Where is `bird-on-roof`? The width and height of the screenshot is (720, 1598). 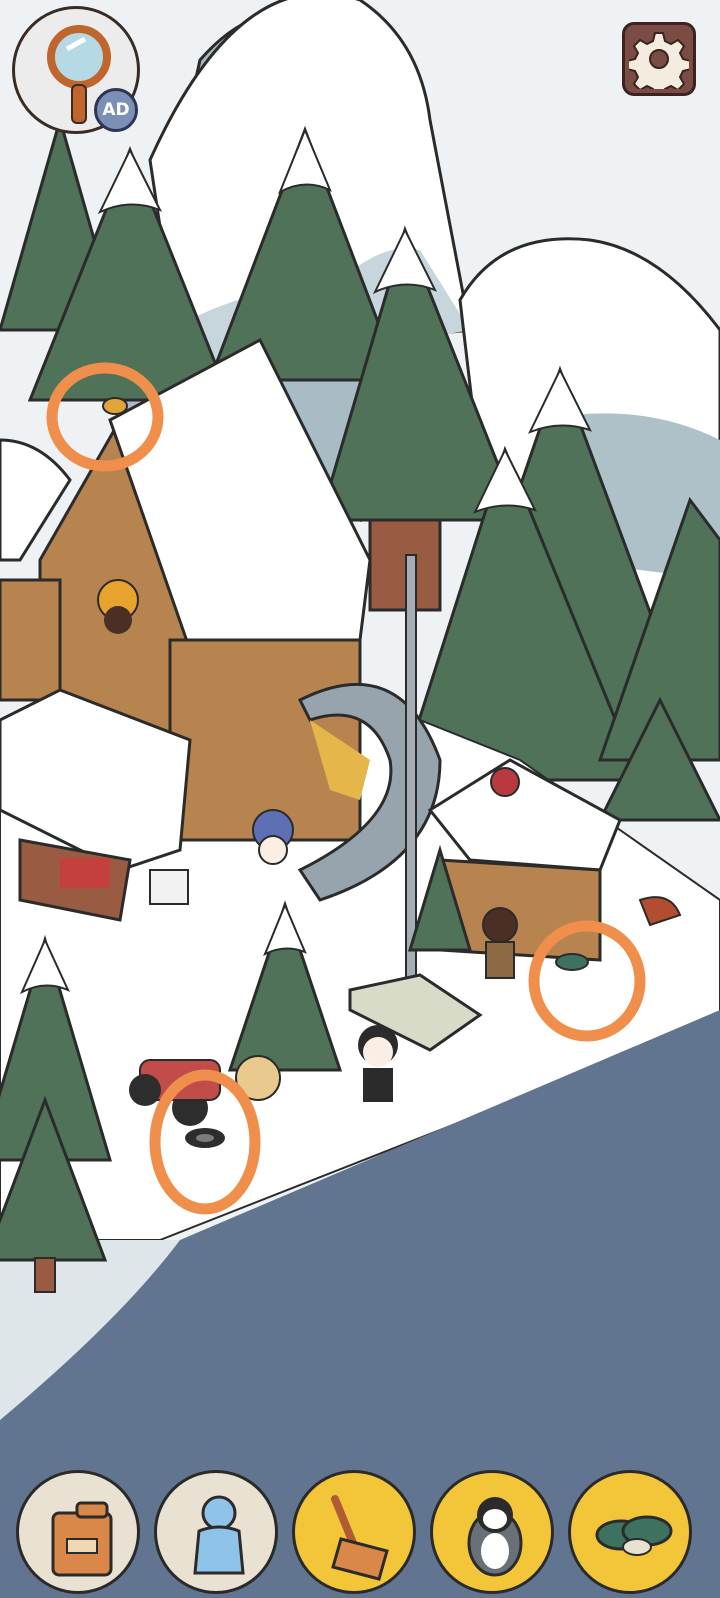 bird-on-roof is located at coordinates (115, 406).